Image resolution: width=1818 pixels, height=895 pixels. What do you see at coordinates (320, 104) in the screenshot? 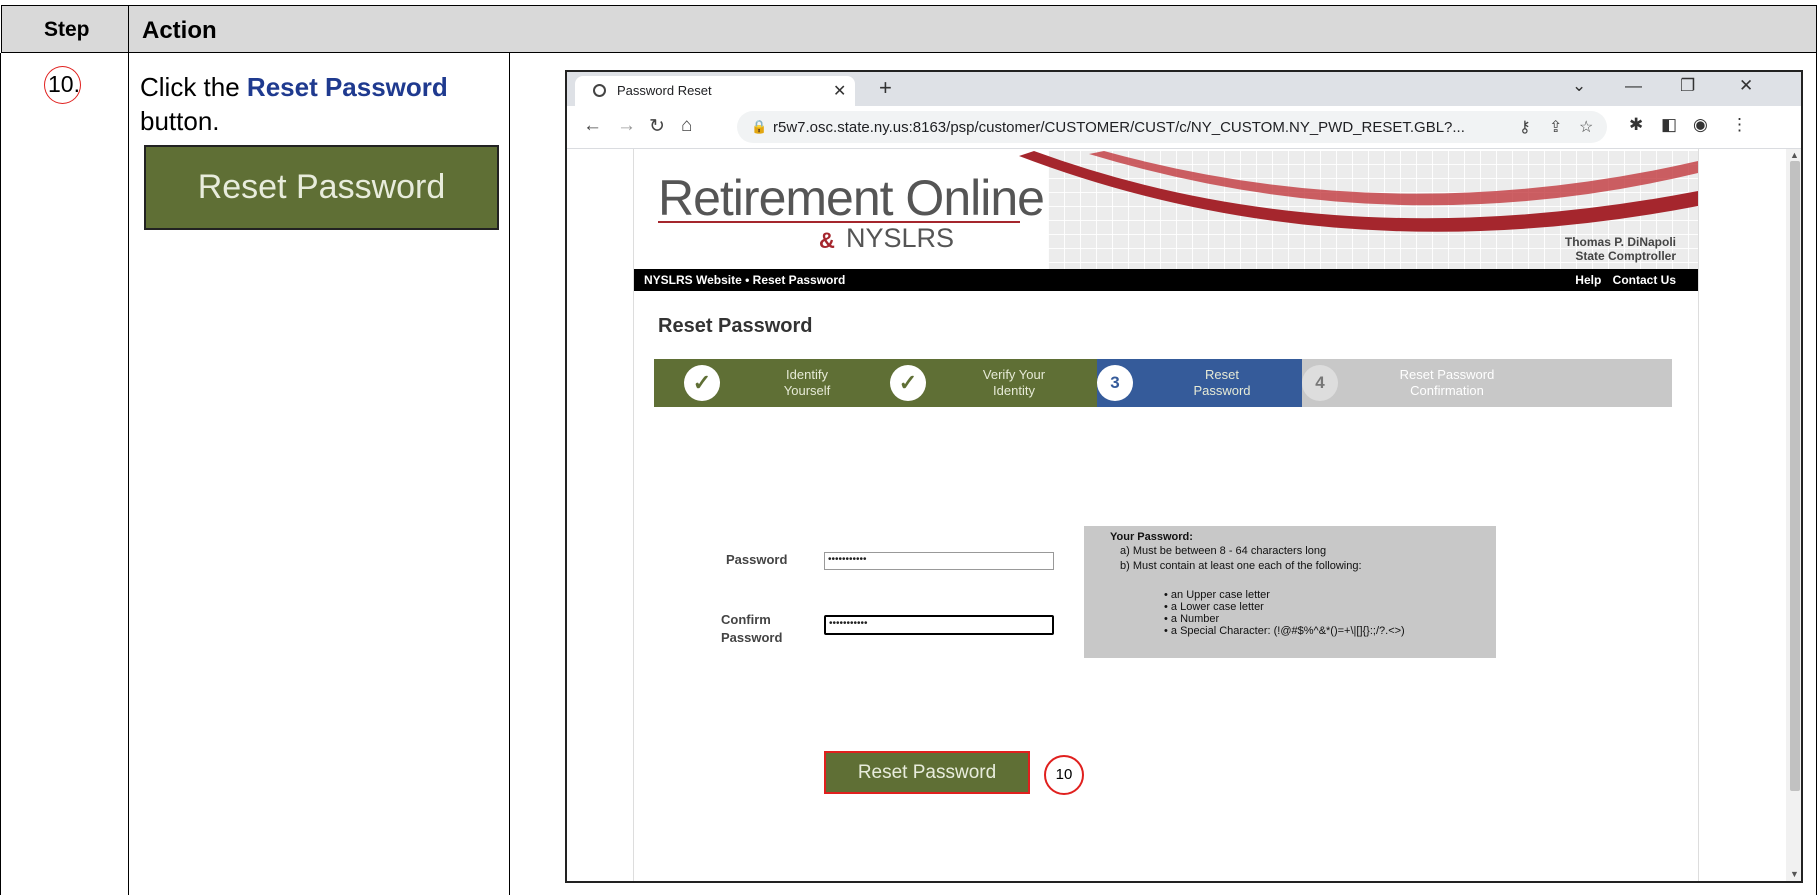
I see `instruction-text: Click the Reset Password button.` at bounding box center [320, 104].